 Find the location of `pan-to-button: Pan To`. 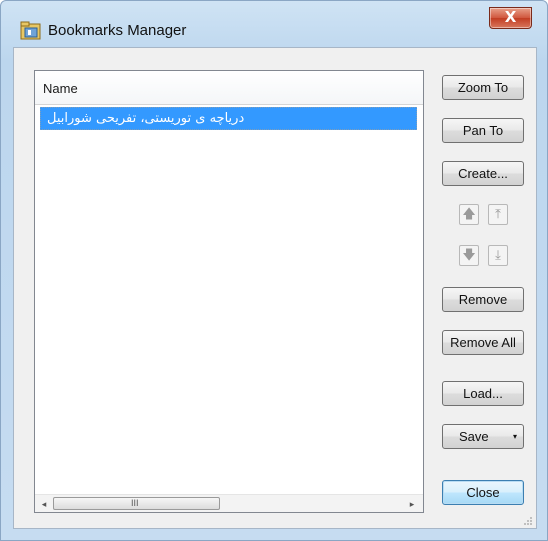

pan-to-button: Pan To is located at coordinates (483, 130).